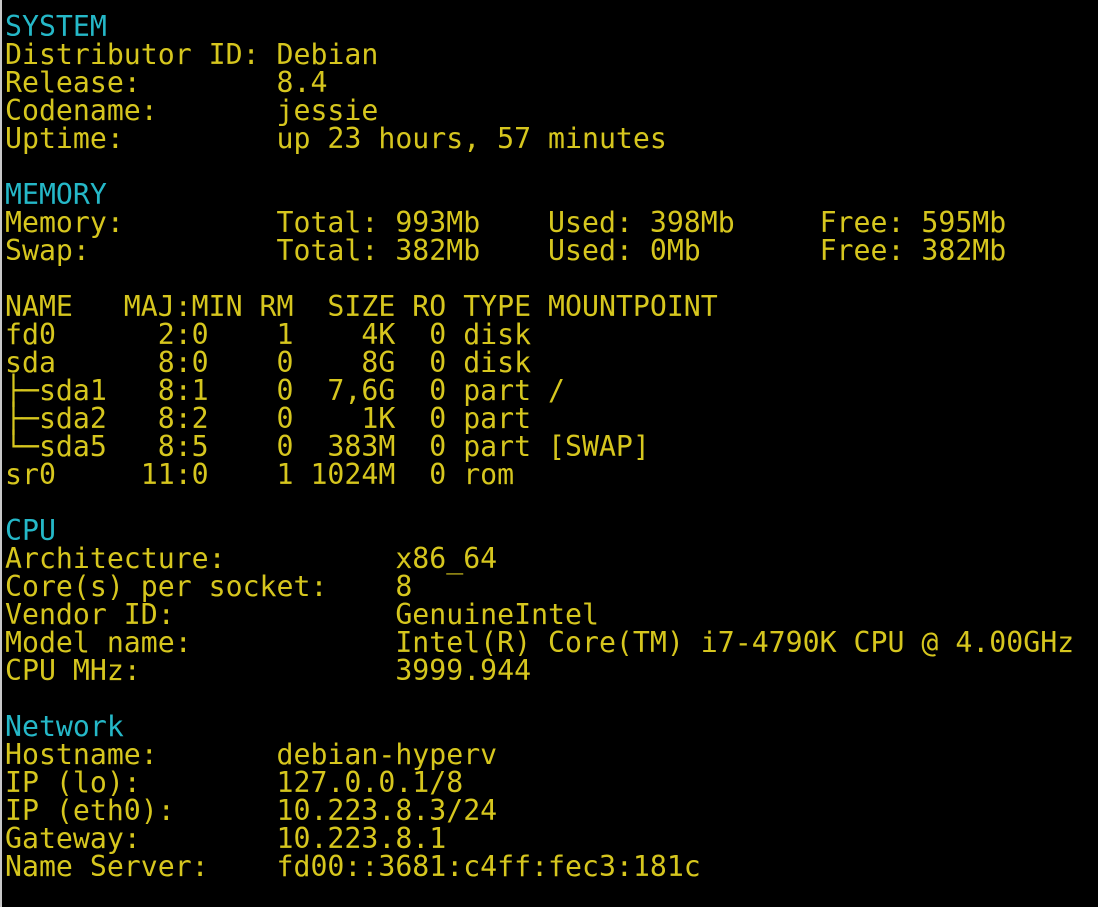 This screenshot has width=1098, height=907. Describe the element at coordinates (226, 838) in the screenshot. I see `terminal-line: Gateway: 10.223.8.1` at that location.